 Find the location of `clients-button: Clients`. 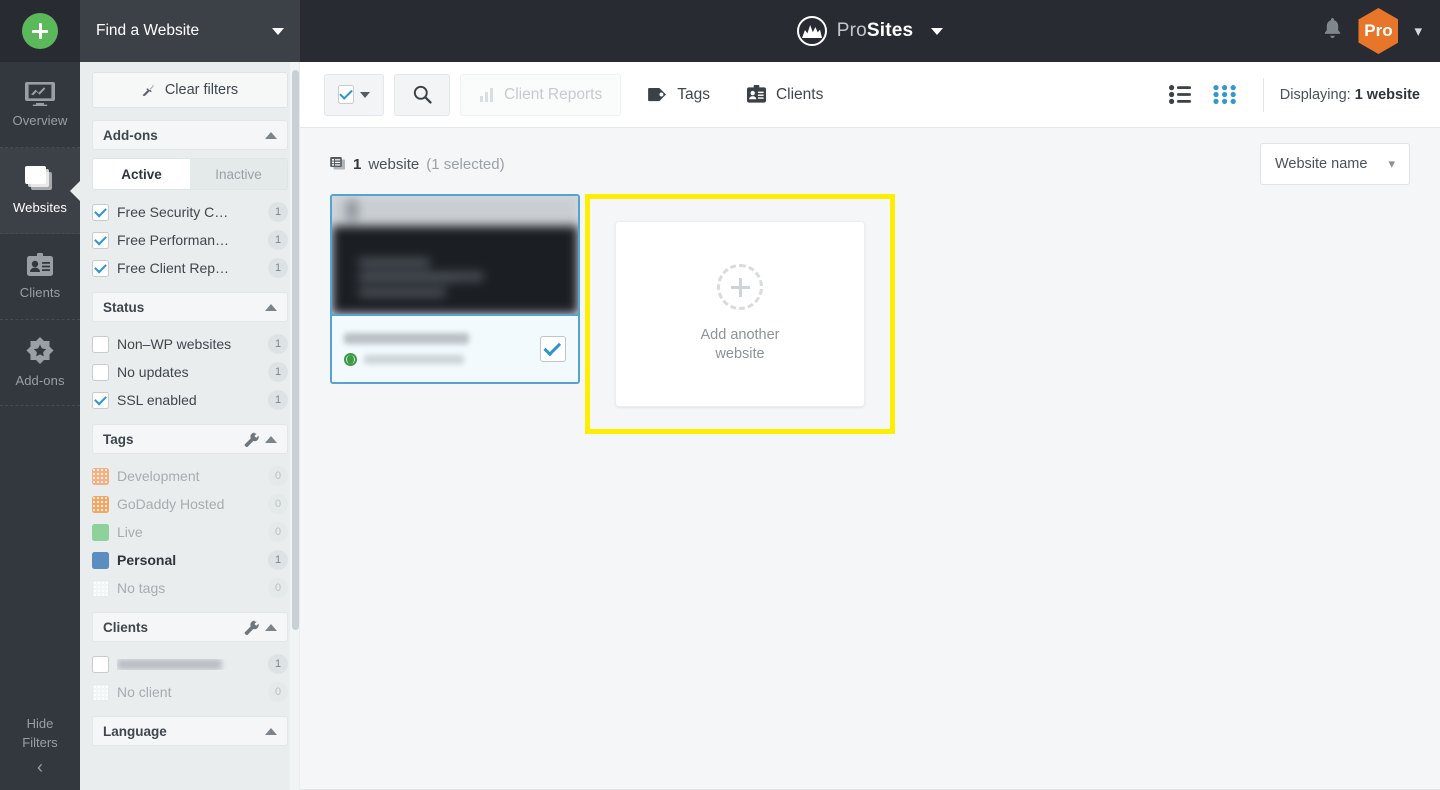

clients-button: Clients is located at coordinates (784, 95).